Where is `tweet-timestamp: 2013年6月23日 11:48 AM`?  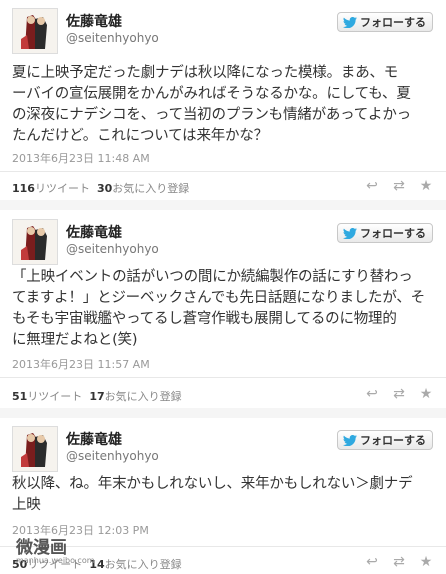 tweet-timestamp: 2013年6月23日 11:48 AM is located at coordinates (81, 158).